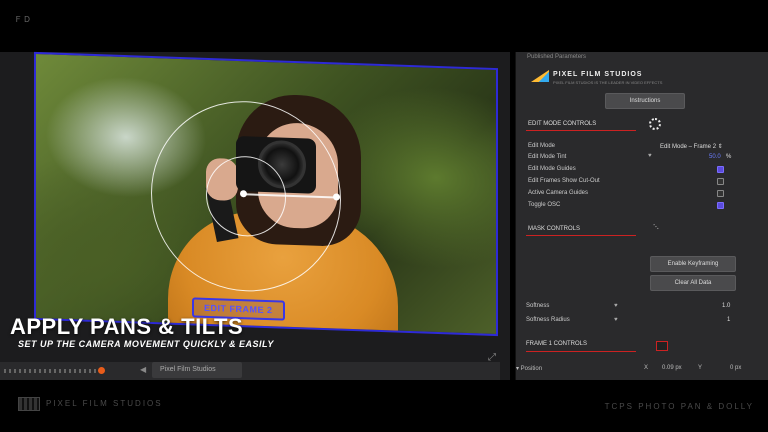 The image size is (768, 432). What do you see at coordinates (564, 181) in the screenshot?
I see `edit-frames-cutout-label: Edit Frames Show Cut-Out` at bounding box center [564, 181].